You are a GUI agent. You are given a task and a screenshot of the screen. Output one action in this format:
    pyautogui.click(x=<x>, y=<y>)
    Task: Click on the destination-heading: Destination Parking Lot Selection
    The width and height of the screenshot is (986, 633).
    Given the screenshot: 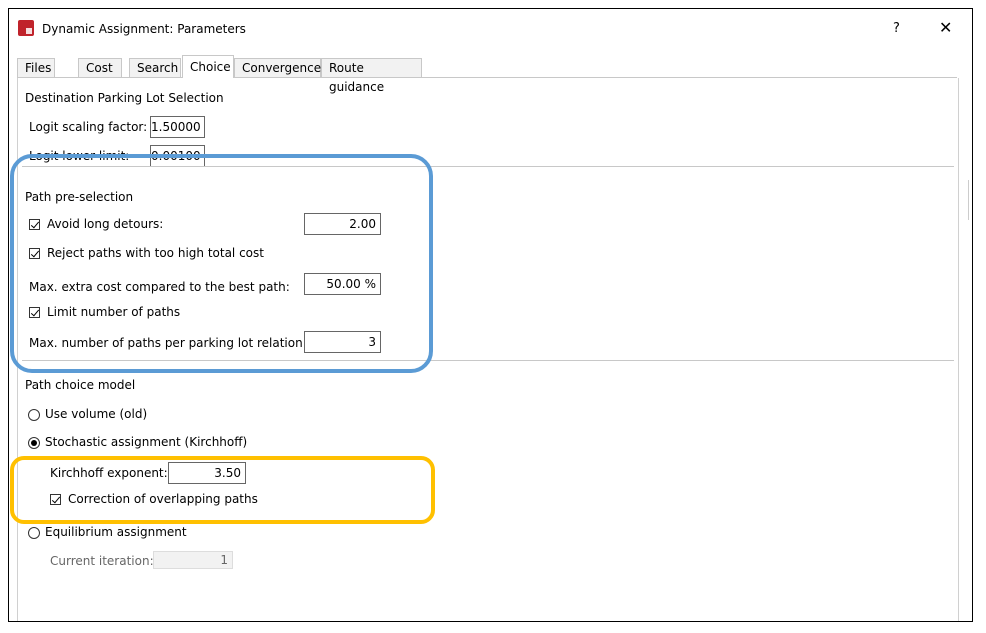 What is the action you would take?
    pyautogui.click(x=124, y=98)
    